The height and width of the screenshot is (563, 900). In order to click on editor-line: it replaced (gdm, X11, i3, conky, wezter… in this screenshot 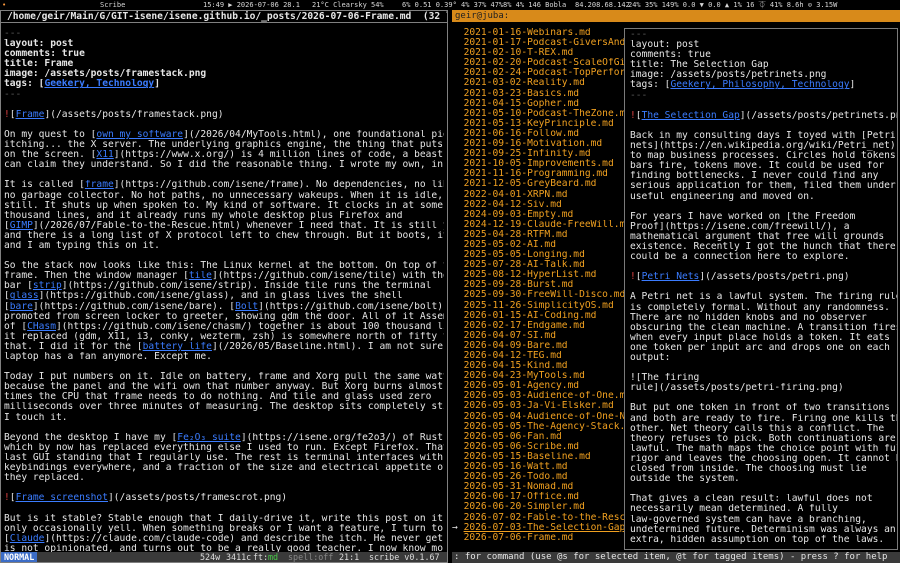, I will do `click(224, 337)`.